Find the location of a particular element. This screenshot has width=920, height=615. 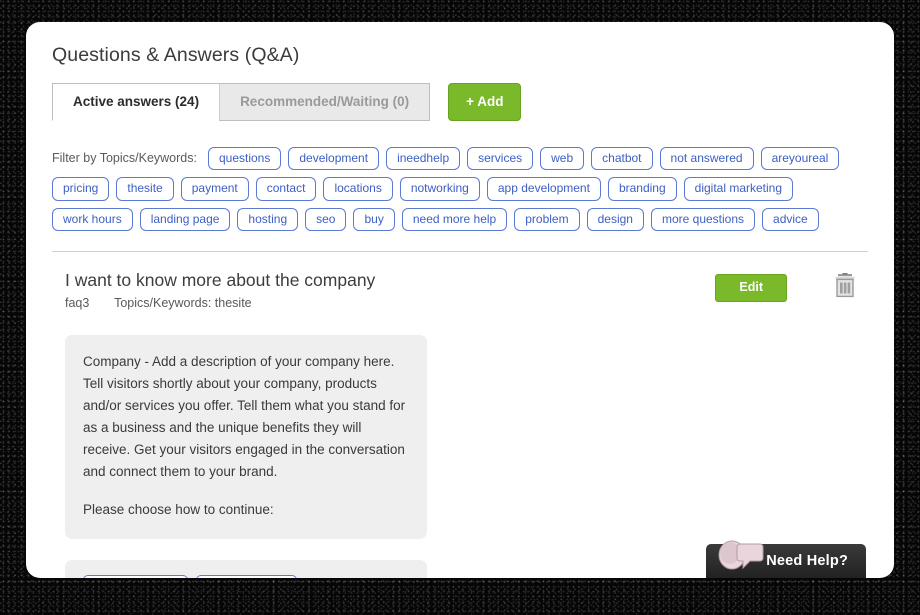

filter-tag: hosting is located at coordinates (268, 219).